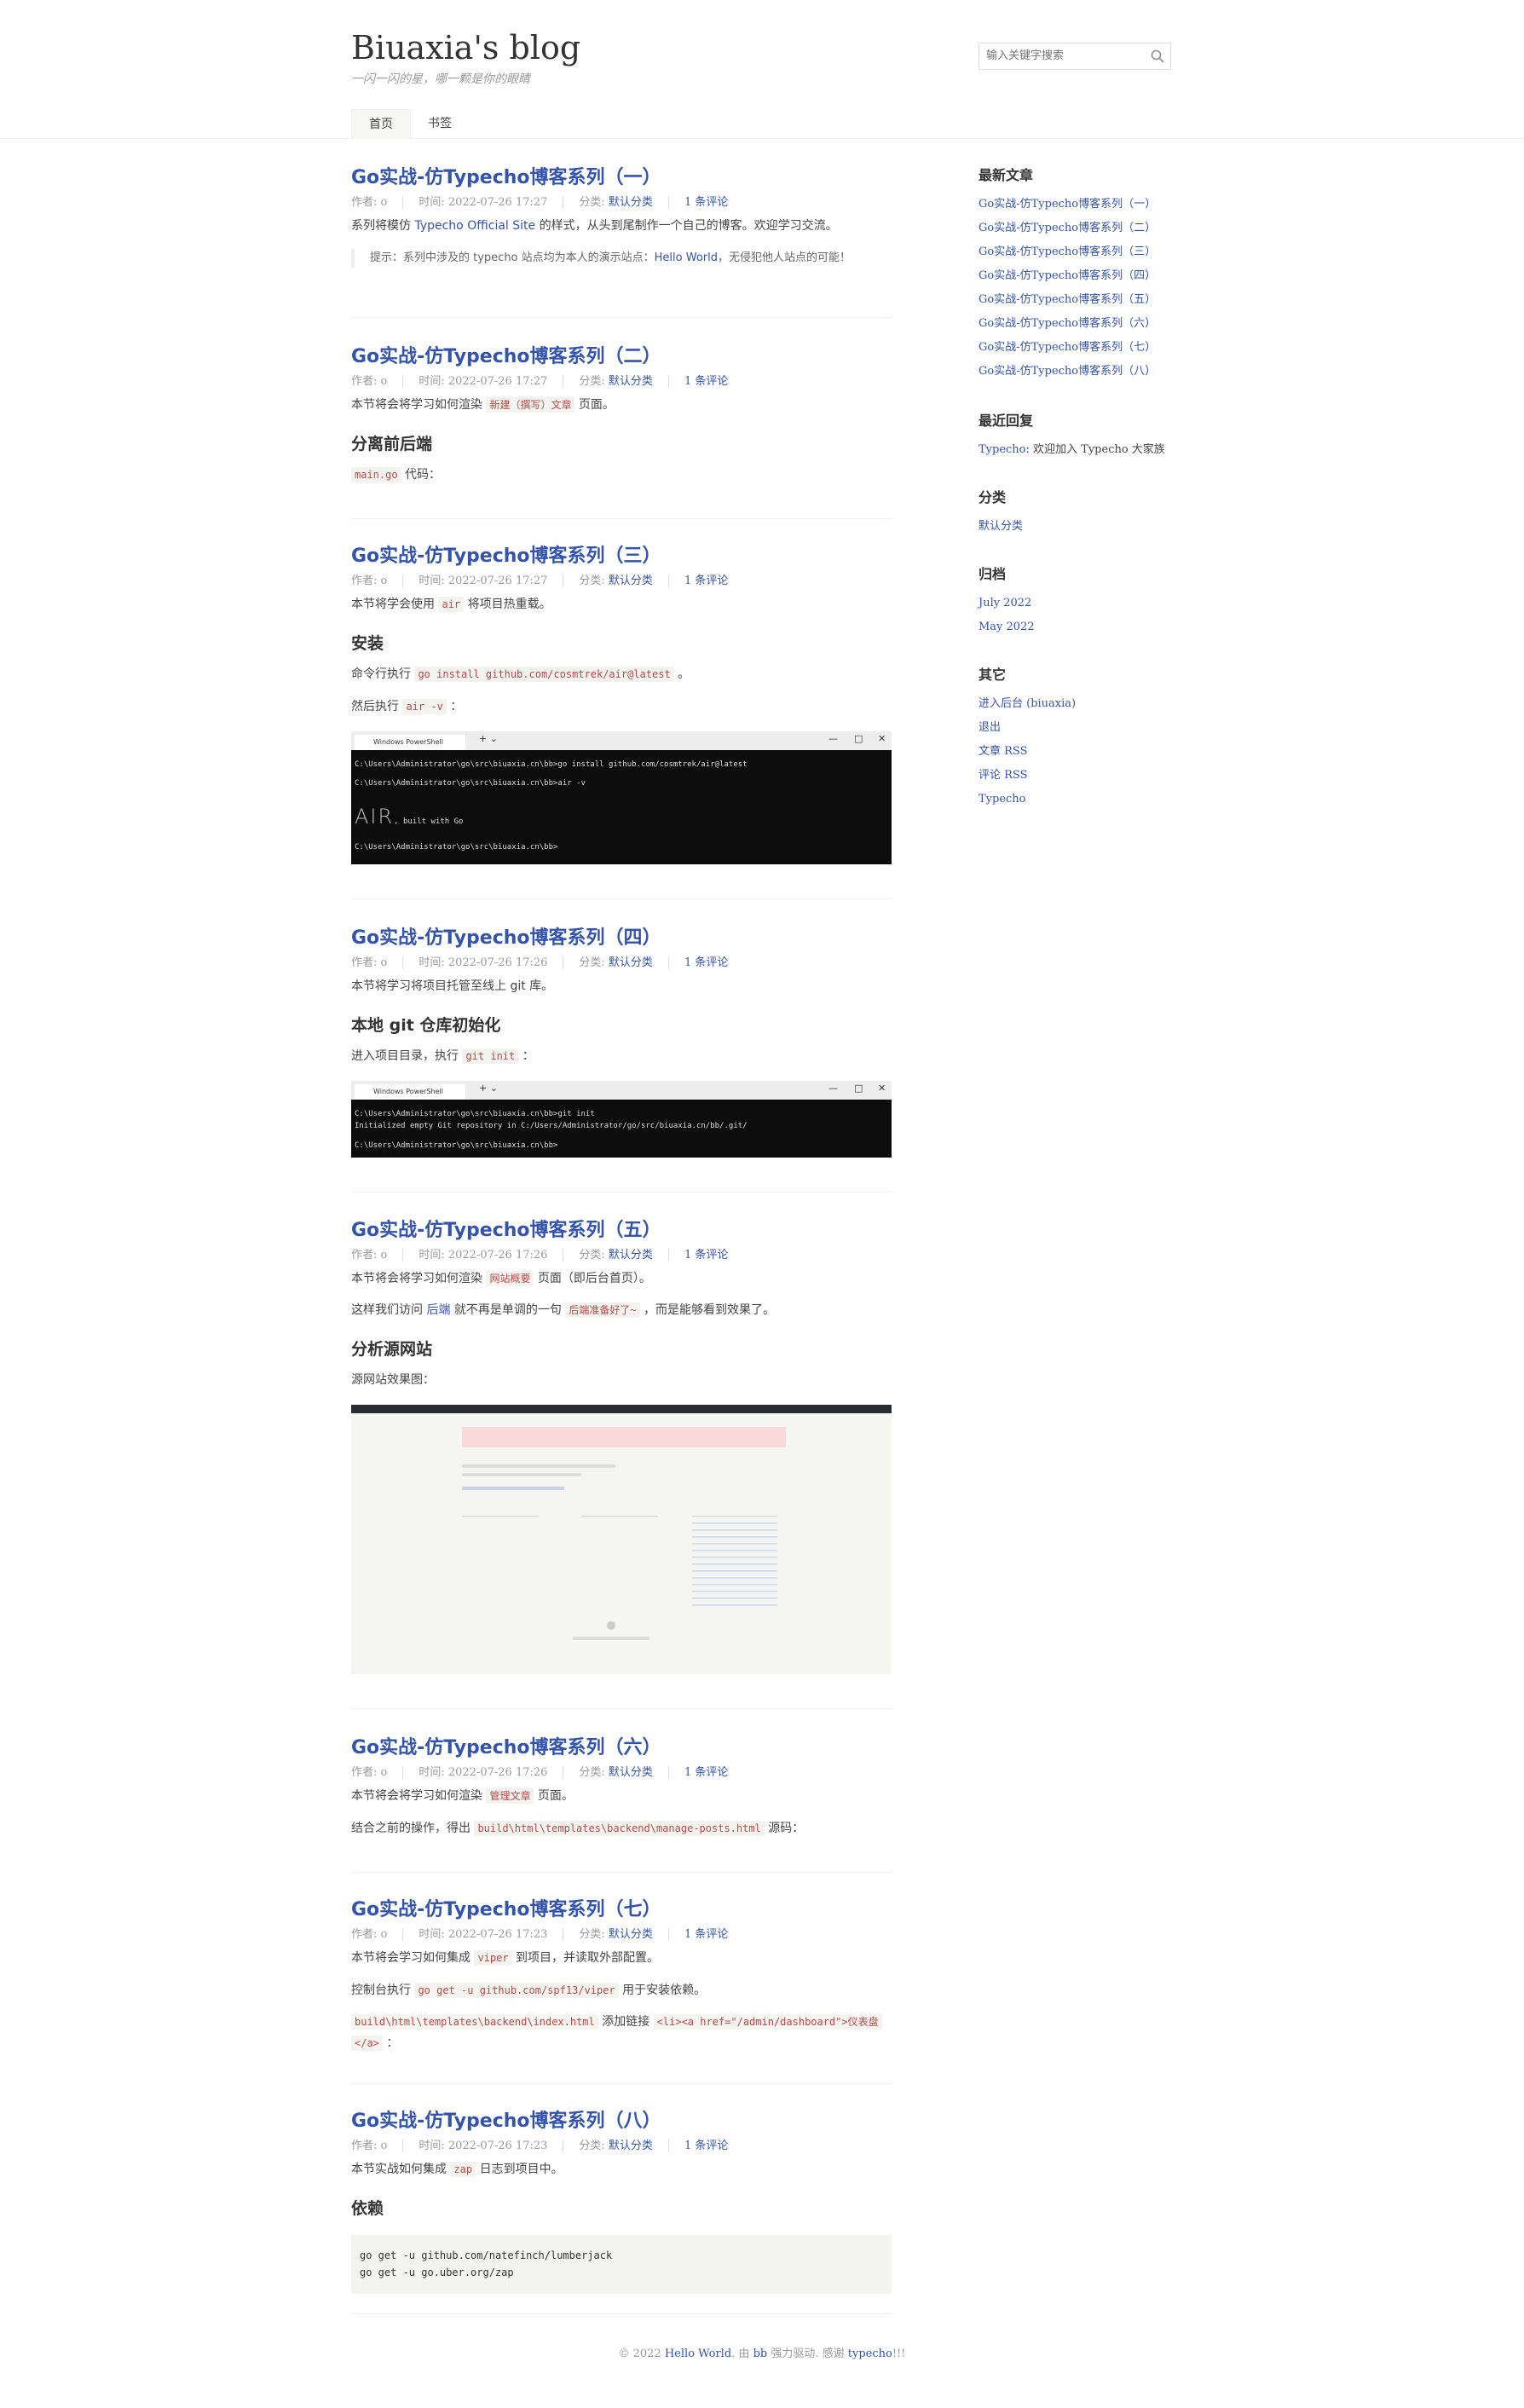 This screenshot has height=2408, width=1524. Describe the element at coordinates (451, 604) in the screenshot. I see `post-excerpt: 本节将学会使用 air 将项目热重载。` at that location.